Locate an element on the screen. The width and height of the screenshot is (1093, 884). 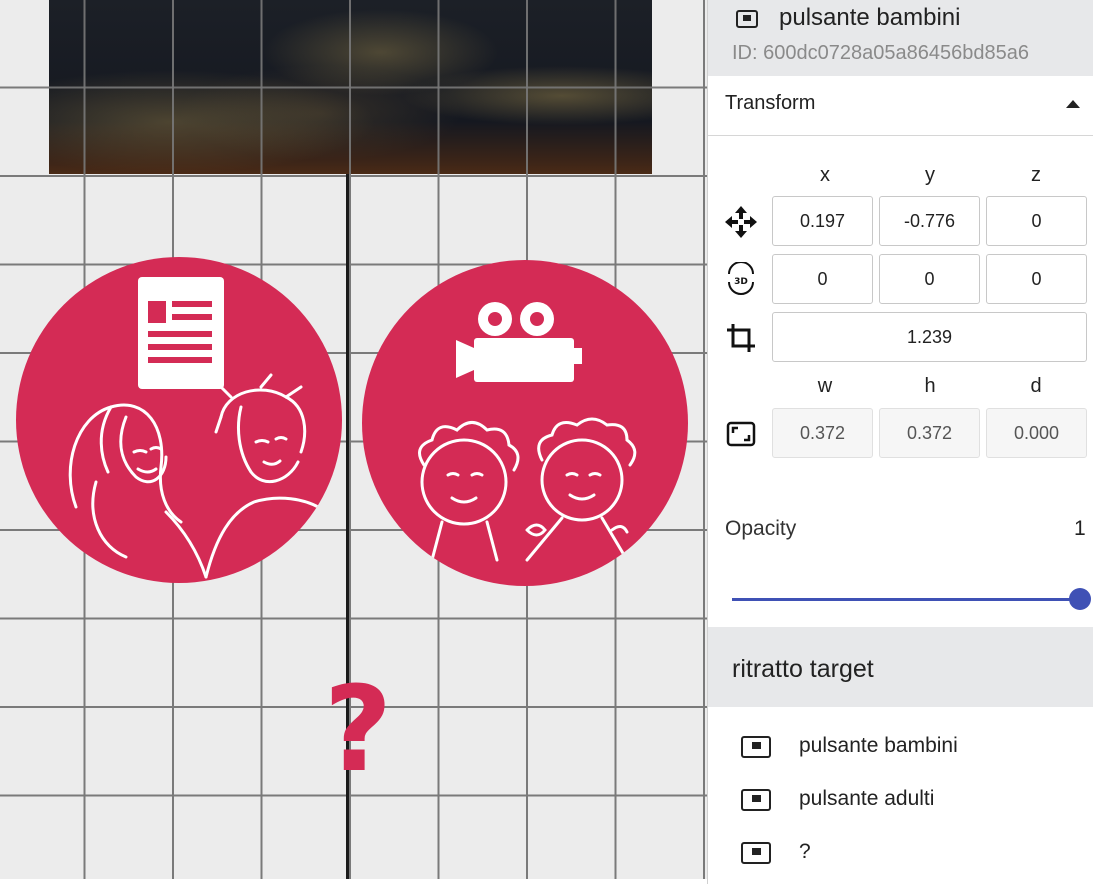
scale-input: 1.239 is located at coordinates (929, 337).